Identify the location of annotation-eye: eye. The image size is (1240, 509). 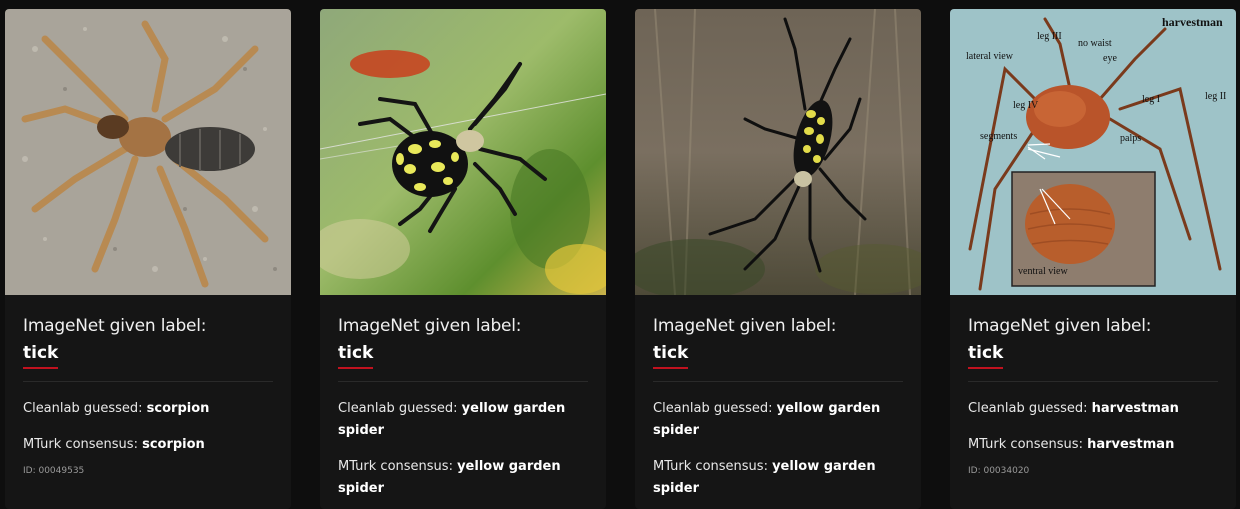
(1110, 58).